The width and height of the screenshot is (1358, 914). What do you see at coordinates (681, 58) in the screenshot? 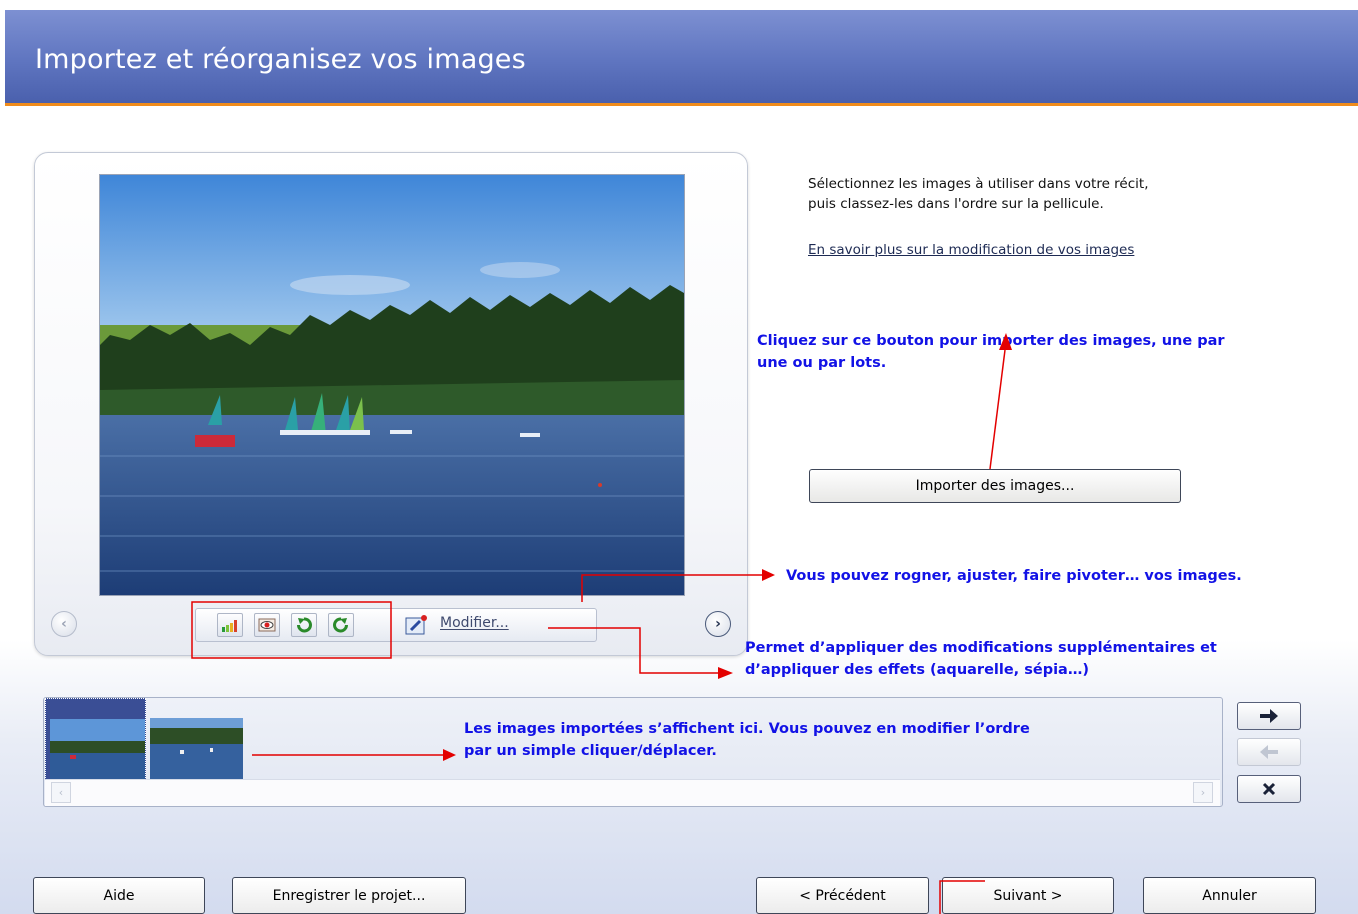
I see `wizard-header: Importez et réorganisez vos images` at bounding box center [681, 58].